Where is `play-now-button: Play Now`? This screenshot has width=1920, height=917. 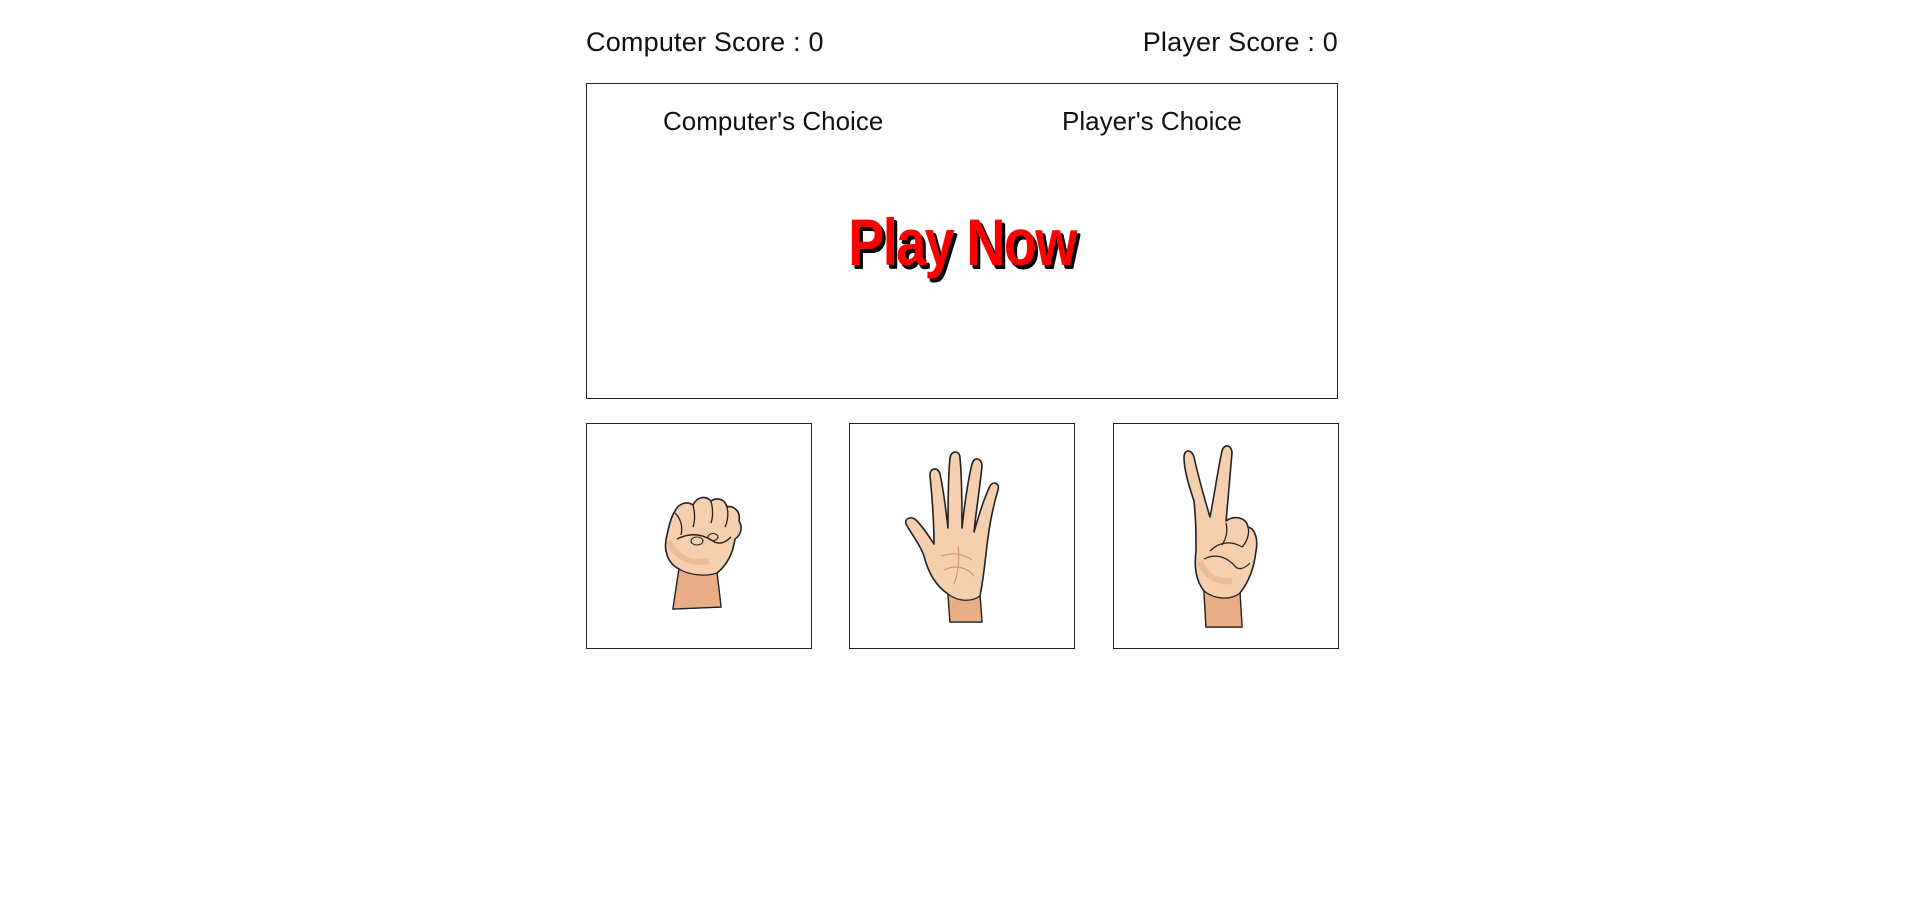
play-now-button: Play Now is located at coordinates (962, 242).